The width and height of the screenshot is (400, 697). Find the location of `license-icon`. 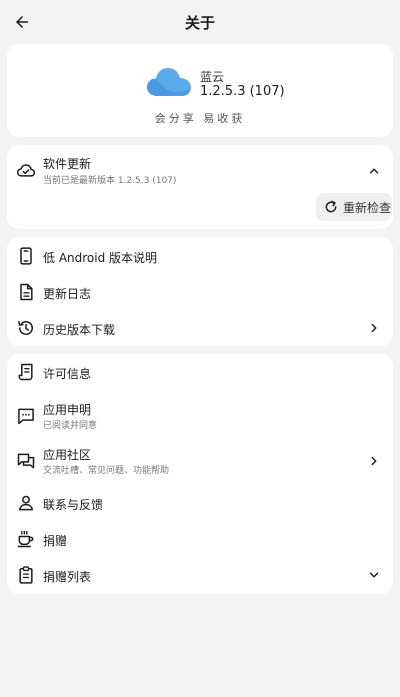

license-icon is located at coordinates (25, 372).